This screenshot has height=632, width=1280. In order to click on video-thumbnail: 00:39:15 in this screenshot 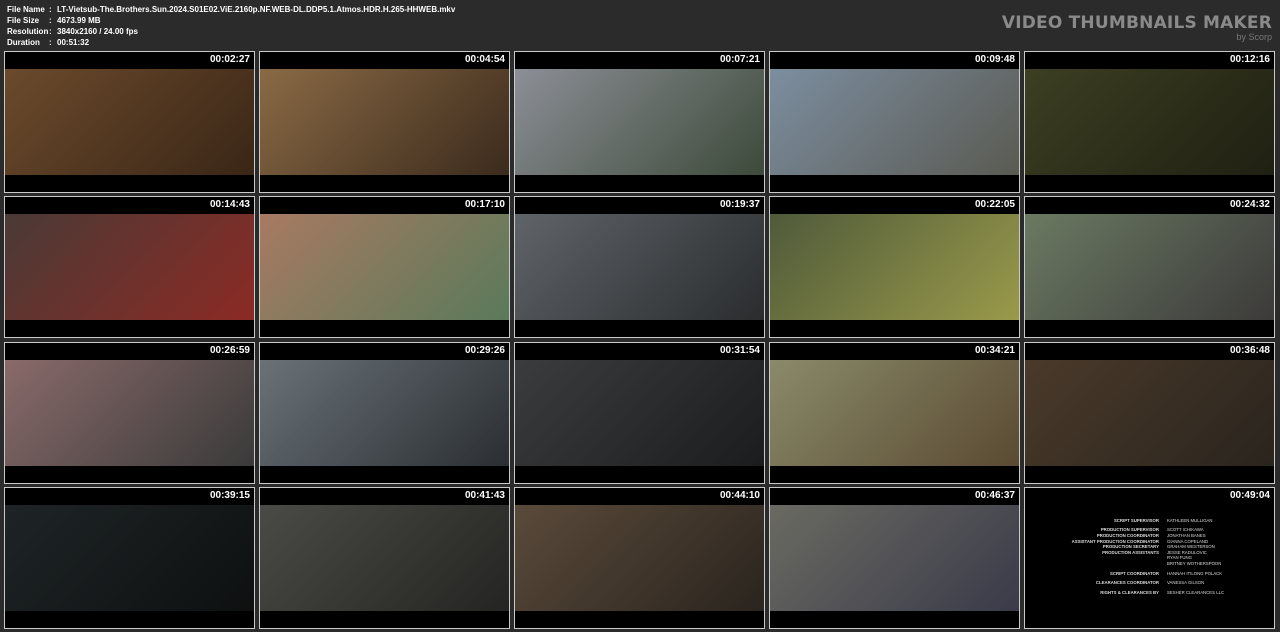, I will do `click(129, 557)`.